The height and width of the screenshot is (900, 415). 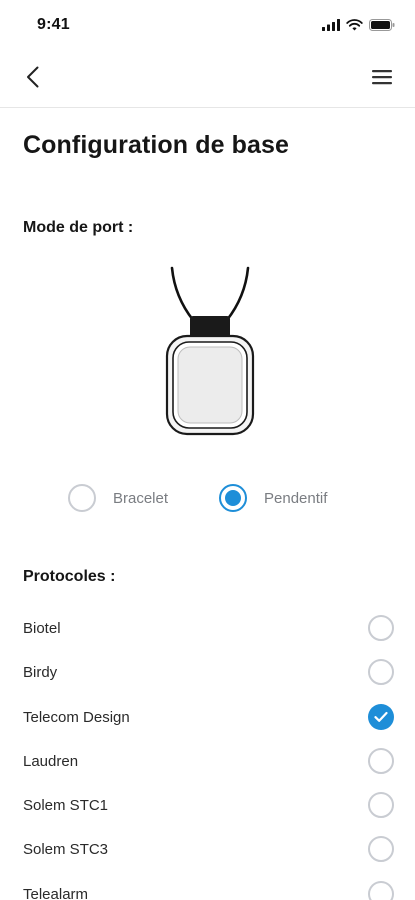 What do you see at coordinates (382, 27) in the screenshot?
I see `battery-icon` at bounding box center [382, 27].